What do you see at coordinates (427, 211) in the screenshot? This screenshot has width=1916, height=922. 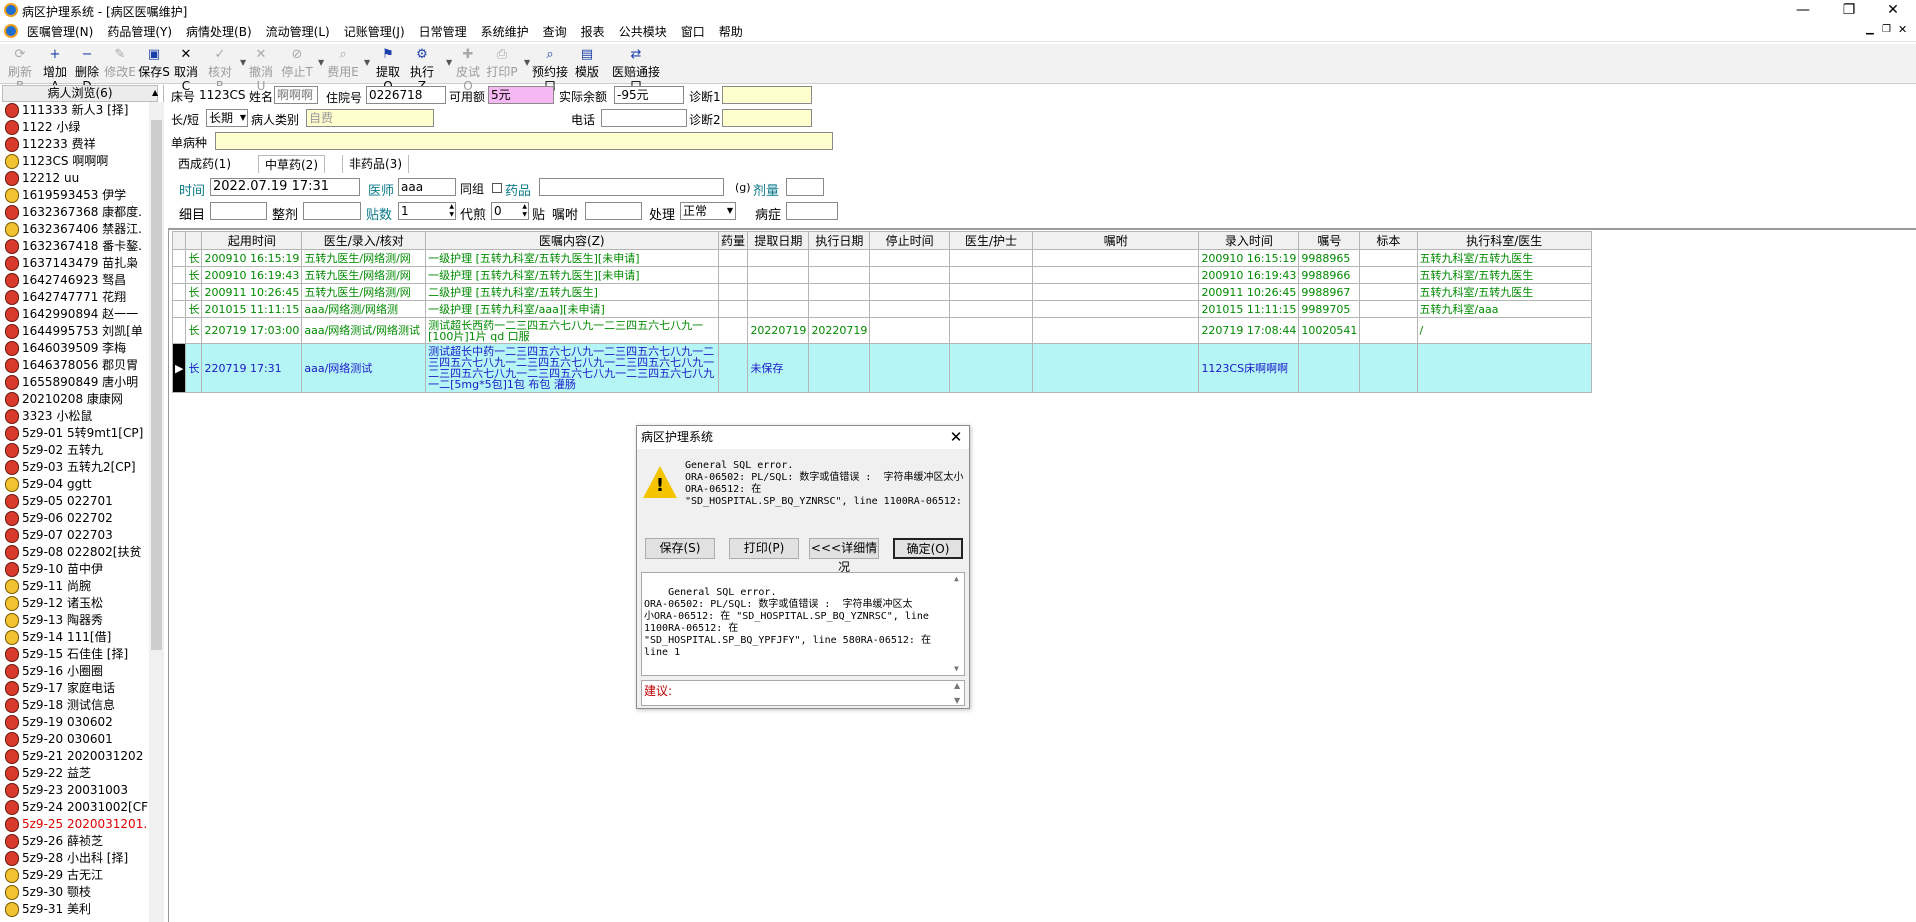 I see `count-stepper: 1 ▲ ▼` at bounding box center [427, 211].